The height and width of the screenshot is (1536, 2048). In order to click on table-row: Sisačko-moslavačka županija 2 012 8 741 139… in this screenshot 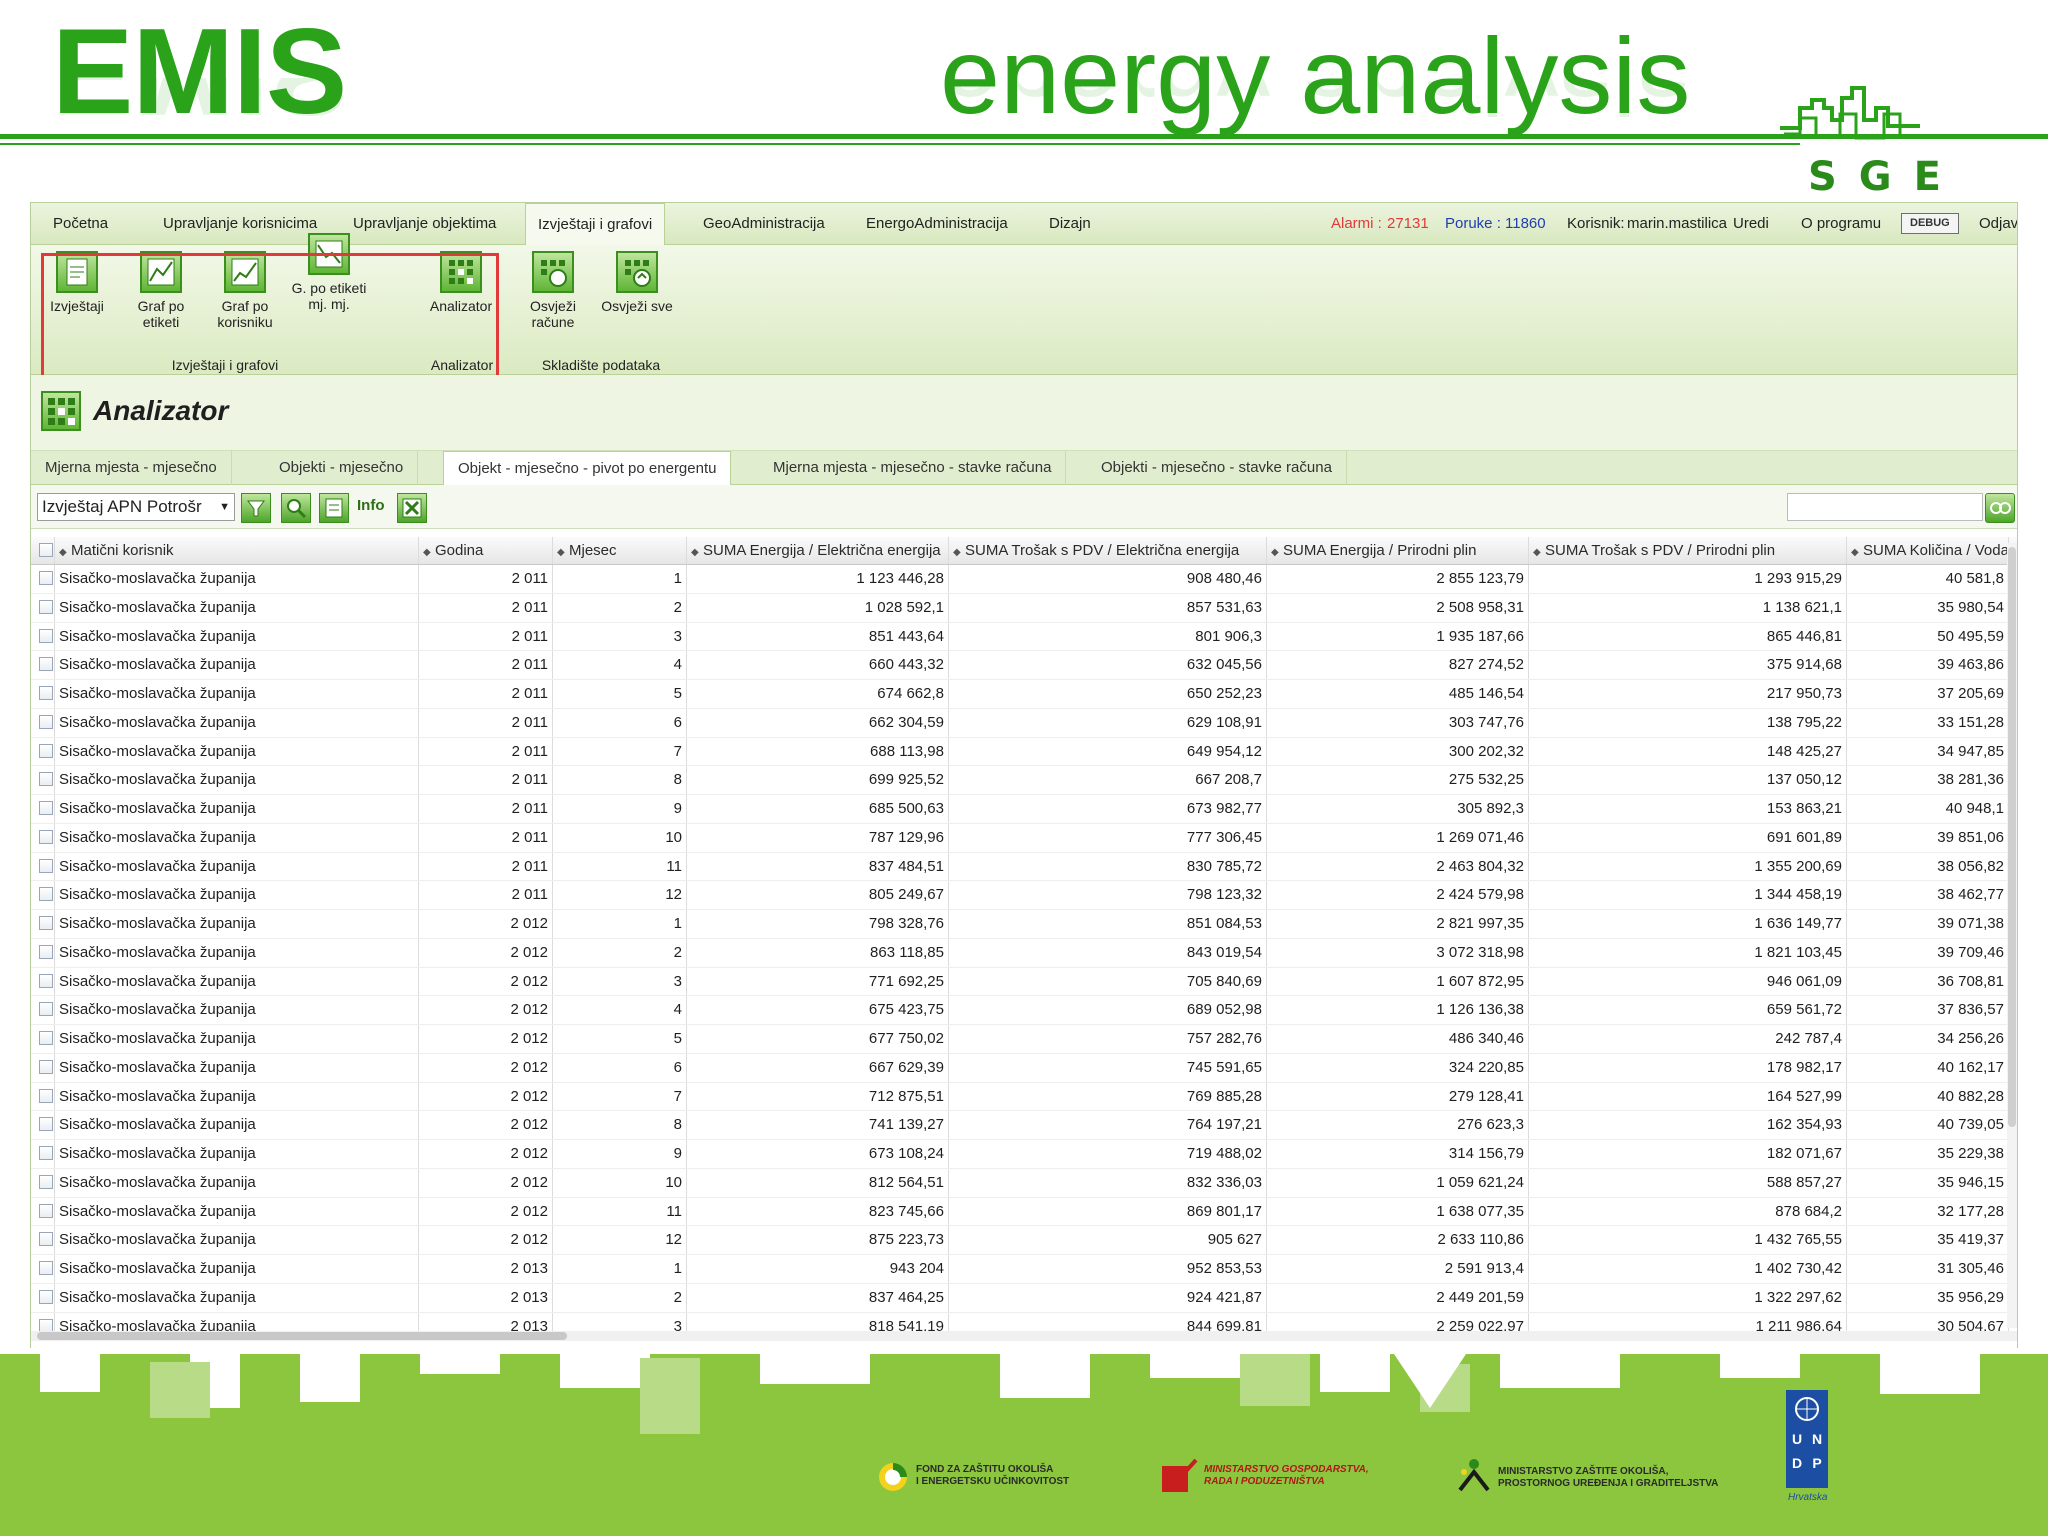, I will do `click(1024, 1125)`.